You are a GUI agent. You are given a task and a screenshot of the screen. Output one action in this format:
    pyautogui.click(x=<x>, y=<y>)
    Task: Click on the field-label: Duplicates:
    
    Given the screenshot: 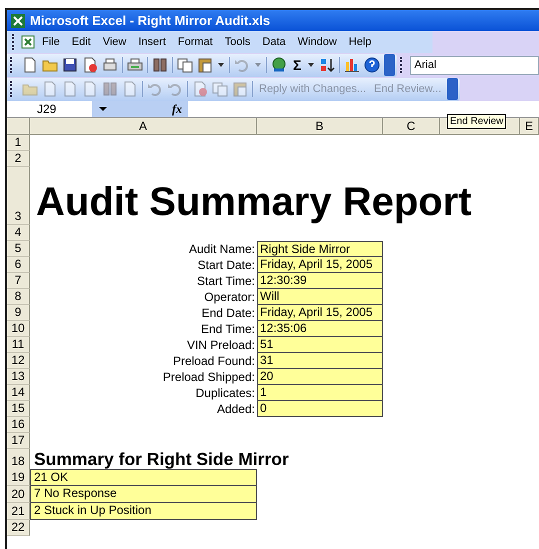 What is the action you would take?
    pyautogui.click(x=225, y=393)
    